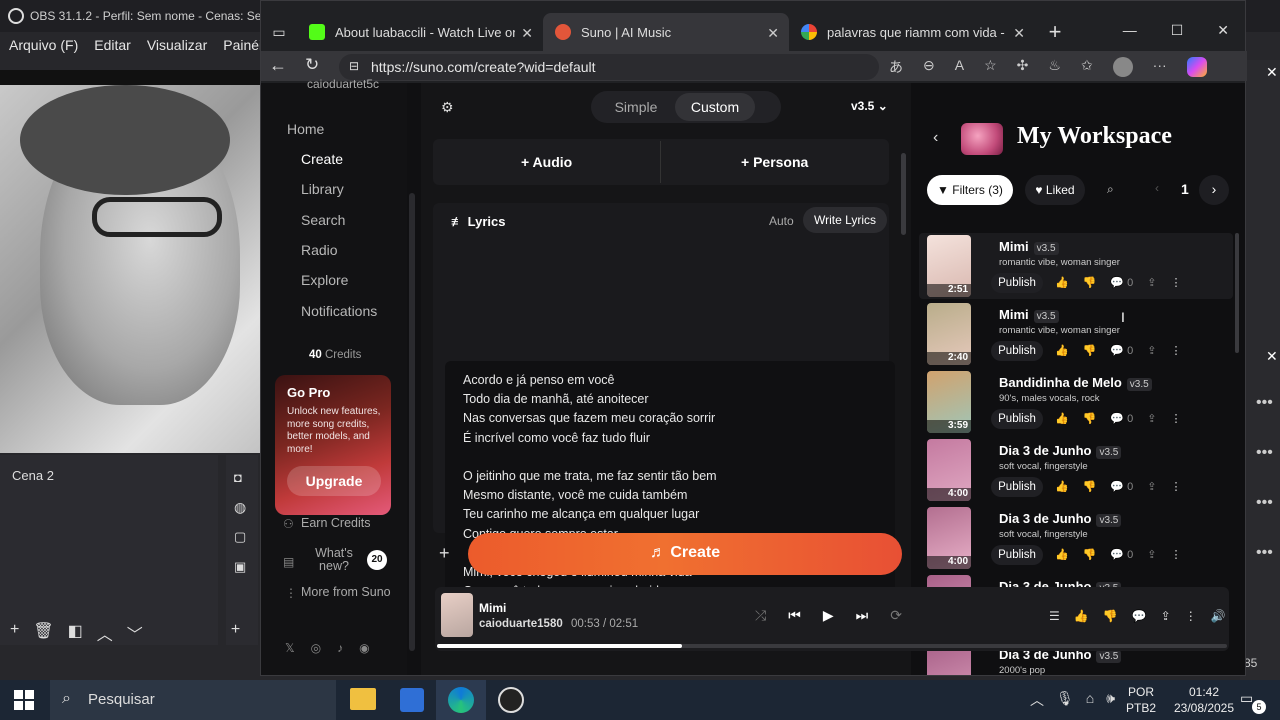  Describe the element at coordinates (346, 592) in the screenshot. I see `more-from-suno-link: More from Suno` at that location.